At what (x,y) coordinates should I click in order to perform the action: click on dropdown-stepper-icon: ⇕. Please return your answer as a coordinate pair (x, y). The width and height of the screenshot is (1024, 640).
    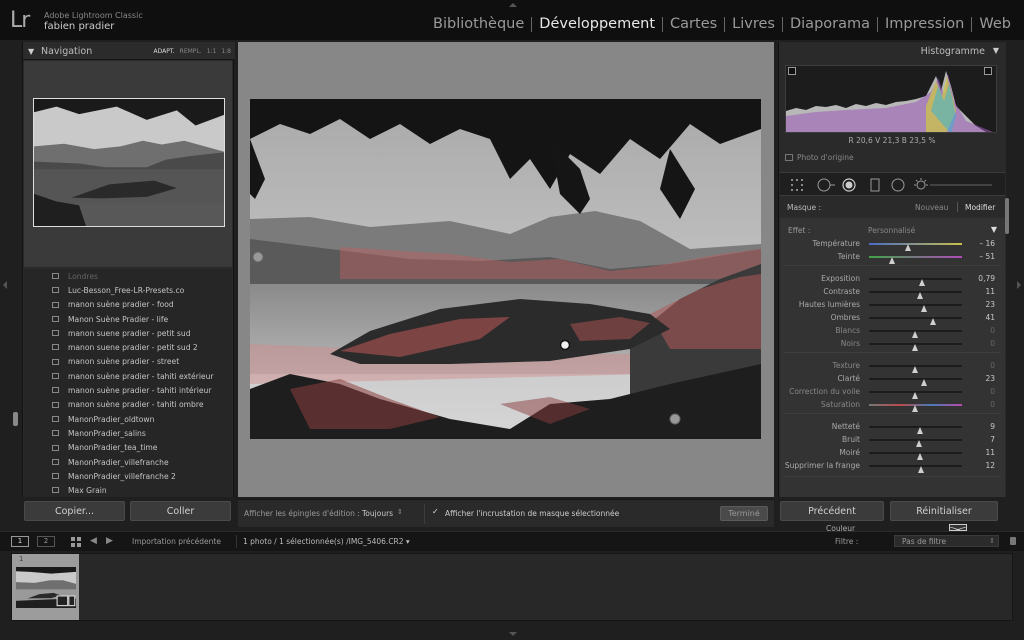
    Looking at the image, I should click on (400, 512).